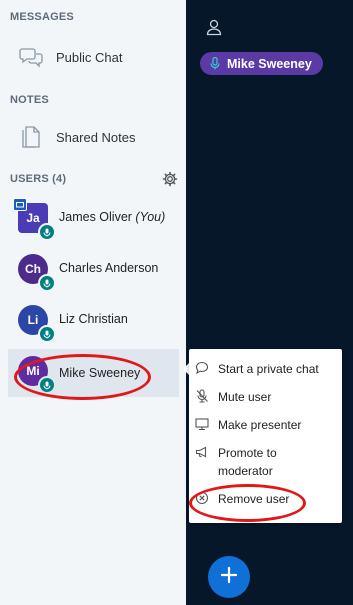  What do you see at coordinates (33, 218) in the screenshot?
I see `avatar-initials: Ja` at bounding box center [33, 218].